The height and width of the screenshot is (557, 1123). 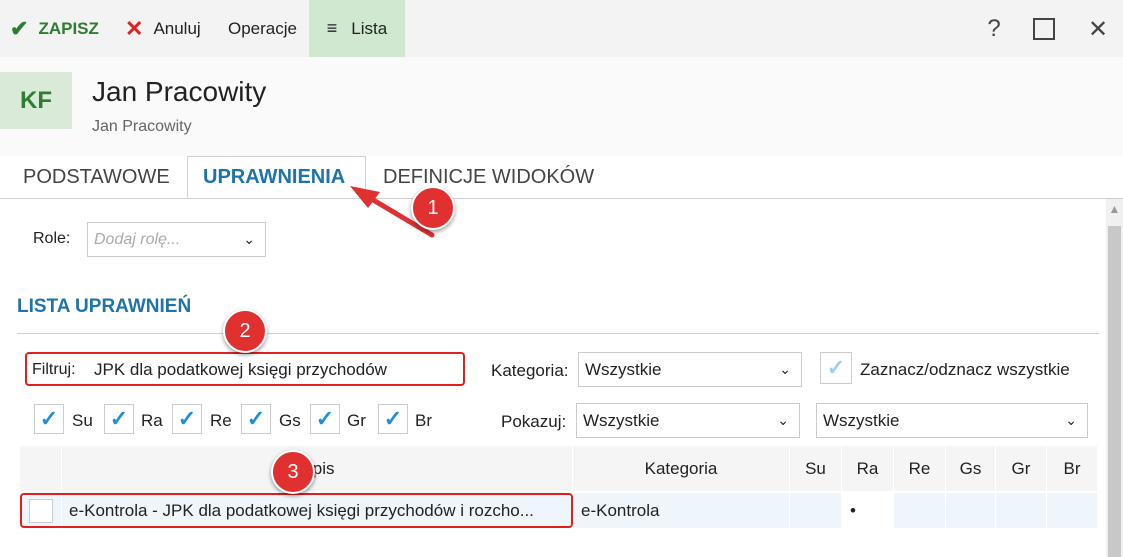 What do you see at coordinates (920, 468) in the screenshot?
I see `table-header-re: Re` at bounding box center [920, 468].